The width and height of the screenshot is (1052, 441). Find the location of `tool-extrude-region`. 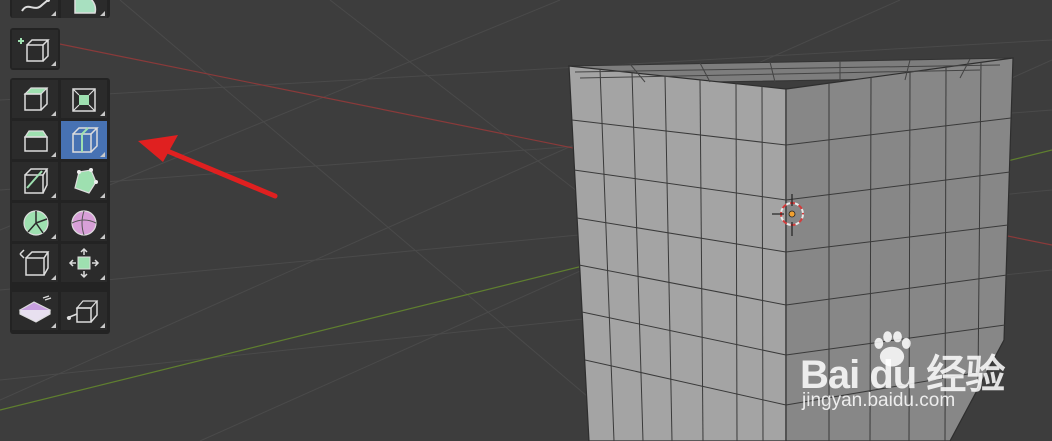

tool-extrude-region is located at coordinates (35, 99).